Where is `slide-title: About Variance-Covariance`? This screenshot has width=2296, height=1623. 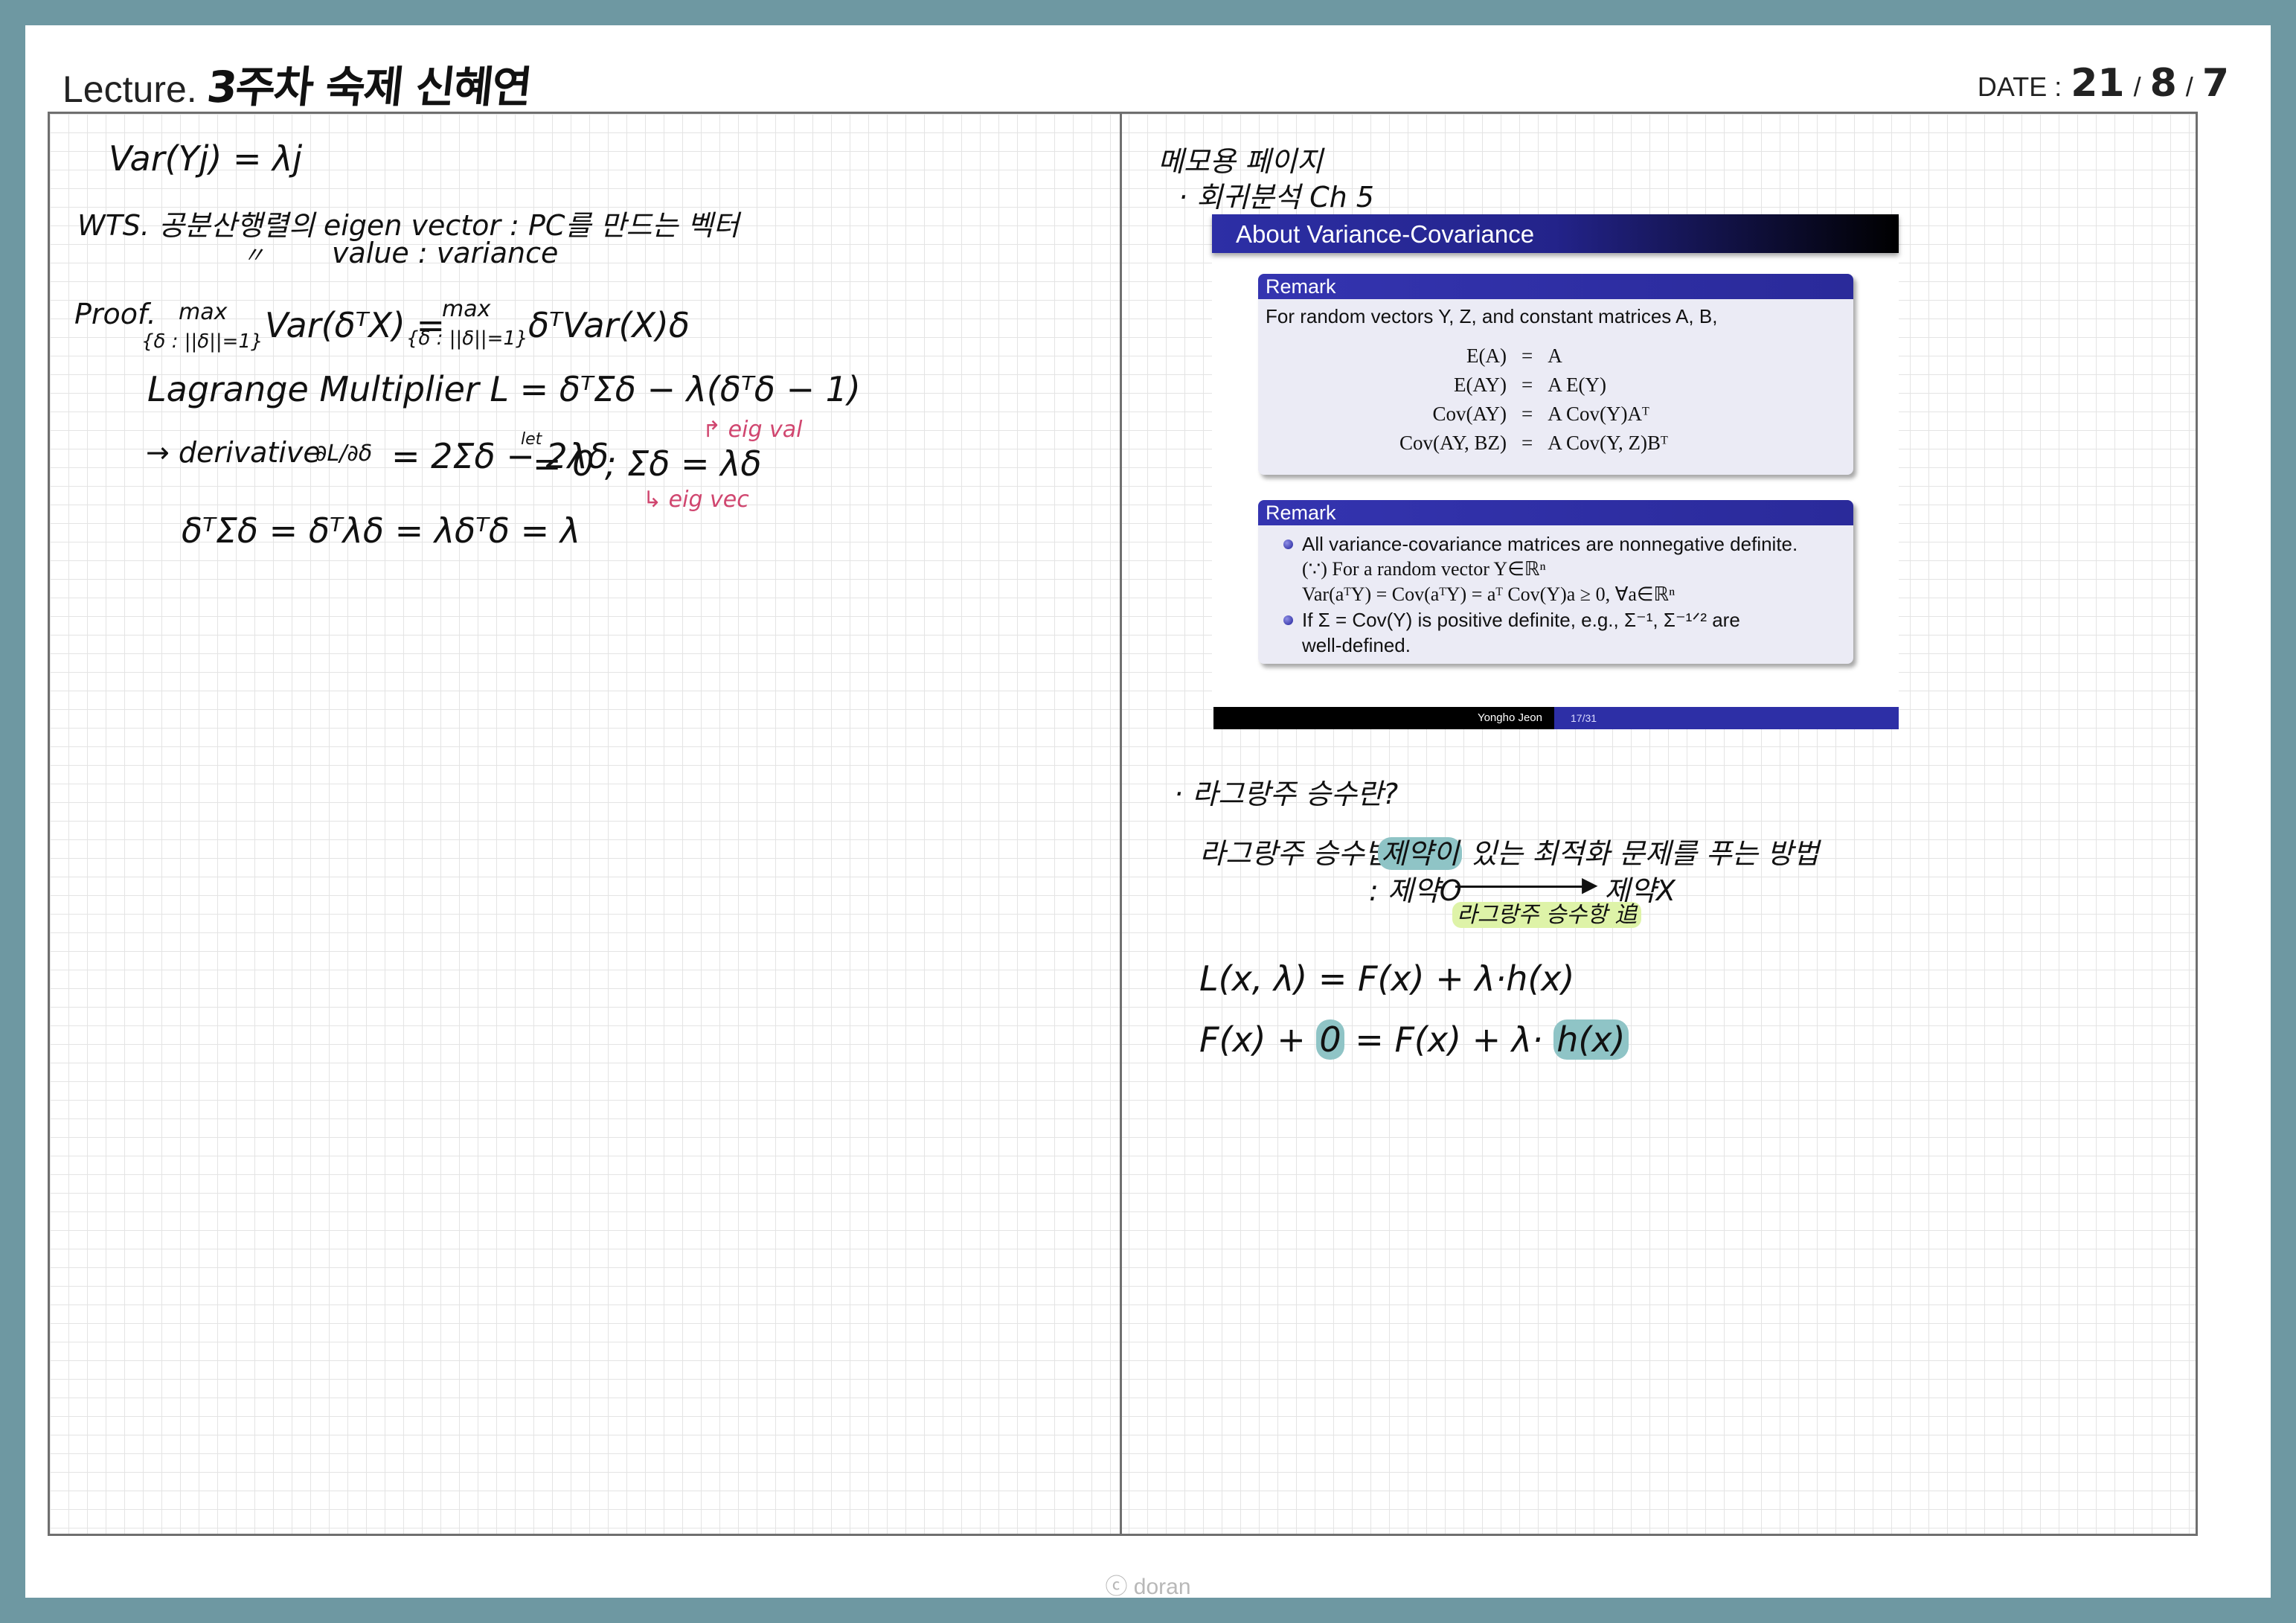 slide-title: About Variance-Covariance is located at coordinates (1385, 234).